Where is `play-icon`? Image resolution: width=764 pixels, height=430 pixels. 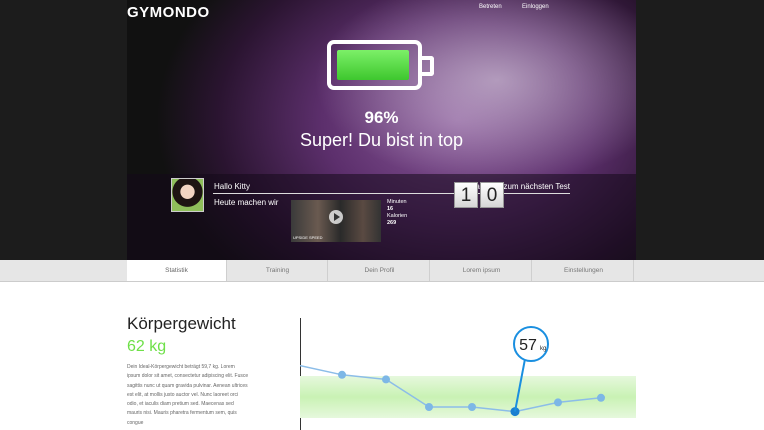
play-icon is located at coordinates (336, 217).